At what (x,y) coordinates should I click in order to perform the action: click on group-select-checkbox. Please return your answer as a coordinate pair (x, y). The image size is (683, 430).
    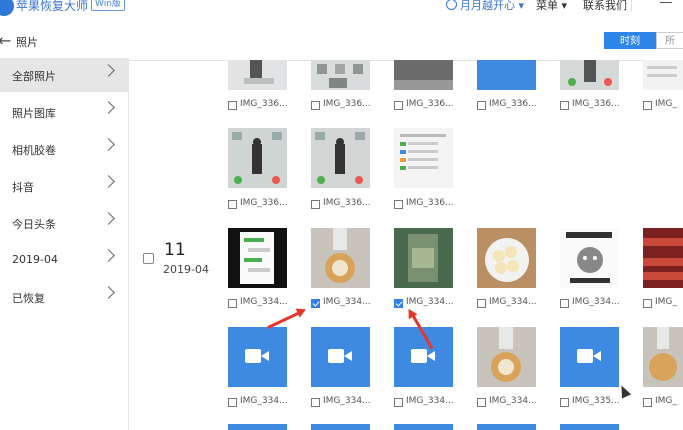
    Looking at the image, I should click on (148, 258).